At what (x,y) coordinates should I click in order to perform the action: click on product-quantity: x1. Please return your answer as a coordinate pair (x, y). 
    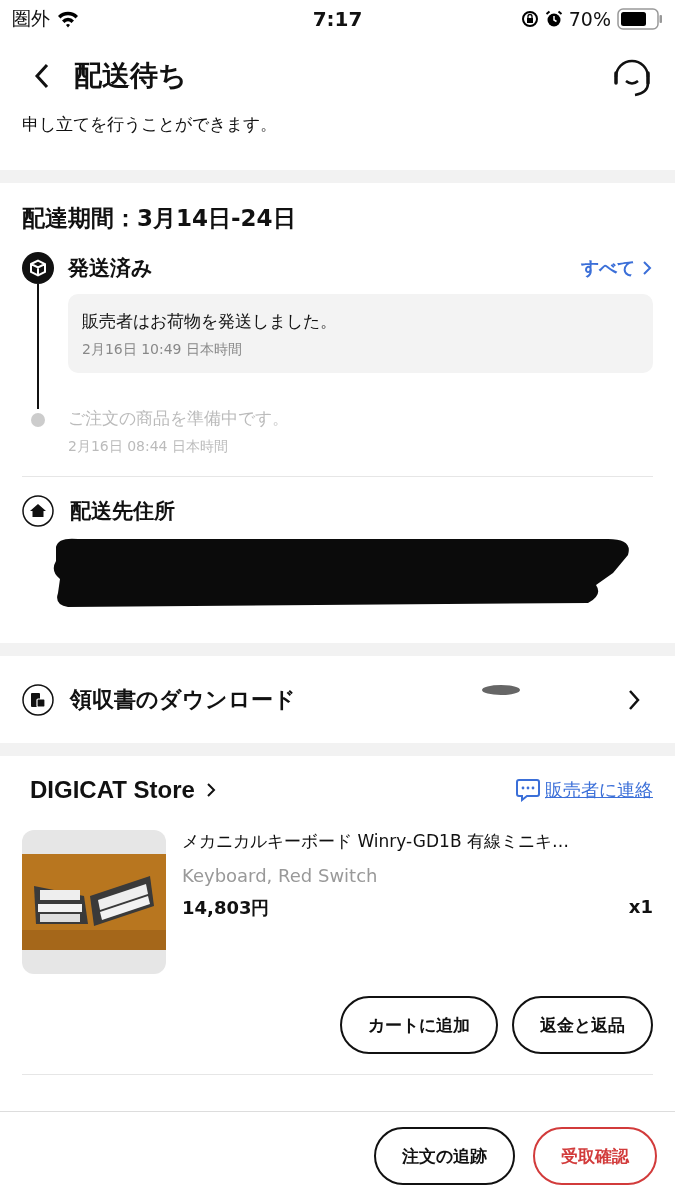
    Looking at the image, I should click on (640, 907).